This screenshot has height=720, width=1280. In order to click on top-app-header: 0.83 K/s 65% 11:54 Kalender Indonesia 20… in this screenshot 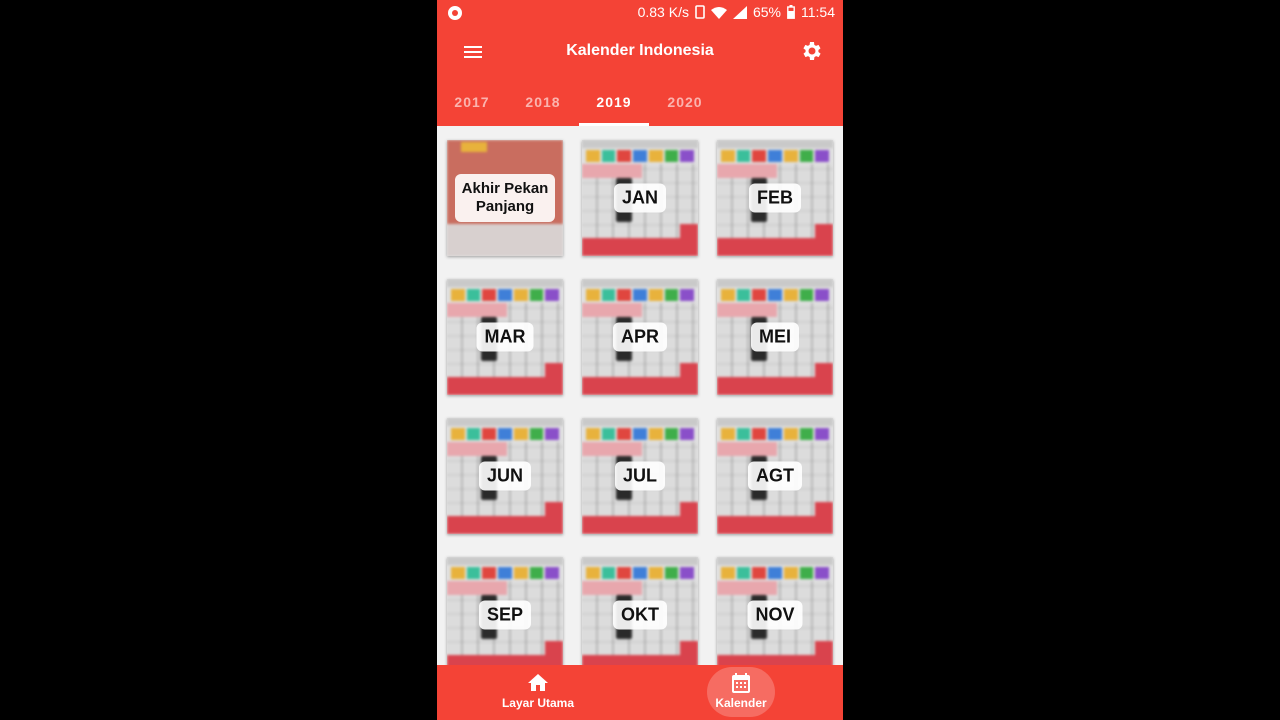, I will do `click(640, 63)`.